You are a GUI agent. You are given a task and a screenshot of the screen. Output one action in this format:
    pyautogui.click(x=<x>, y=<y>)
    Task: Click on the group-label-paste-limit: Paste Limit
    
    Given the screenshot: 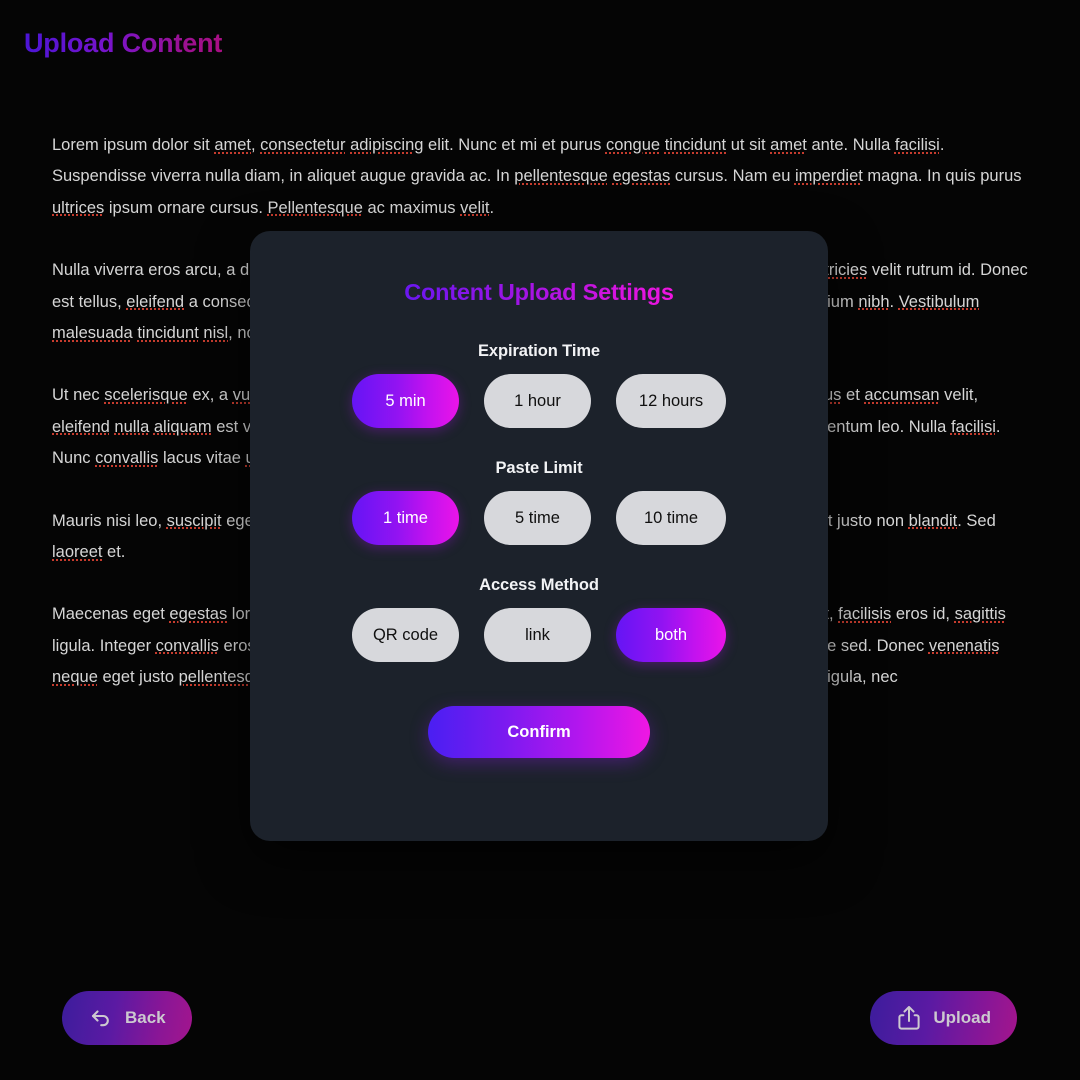 What is the action you would take?
    pyautogui.click(x=539, y=468)
    